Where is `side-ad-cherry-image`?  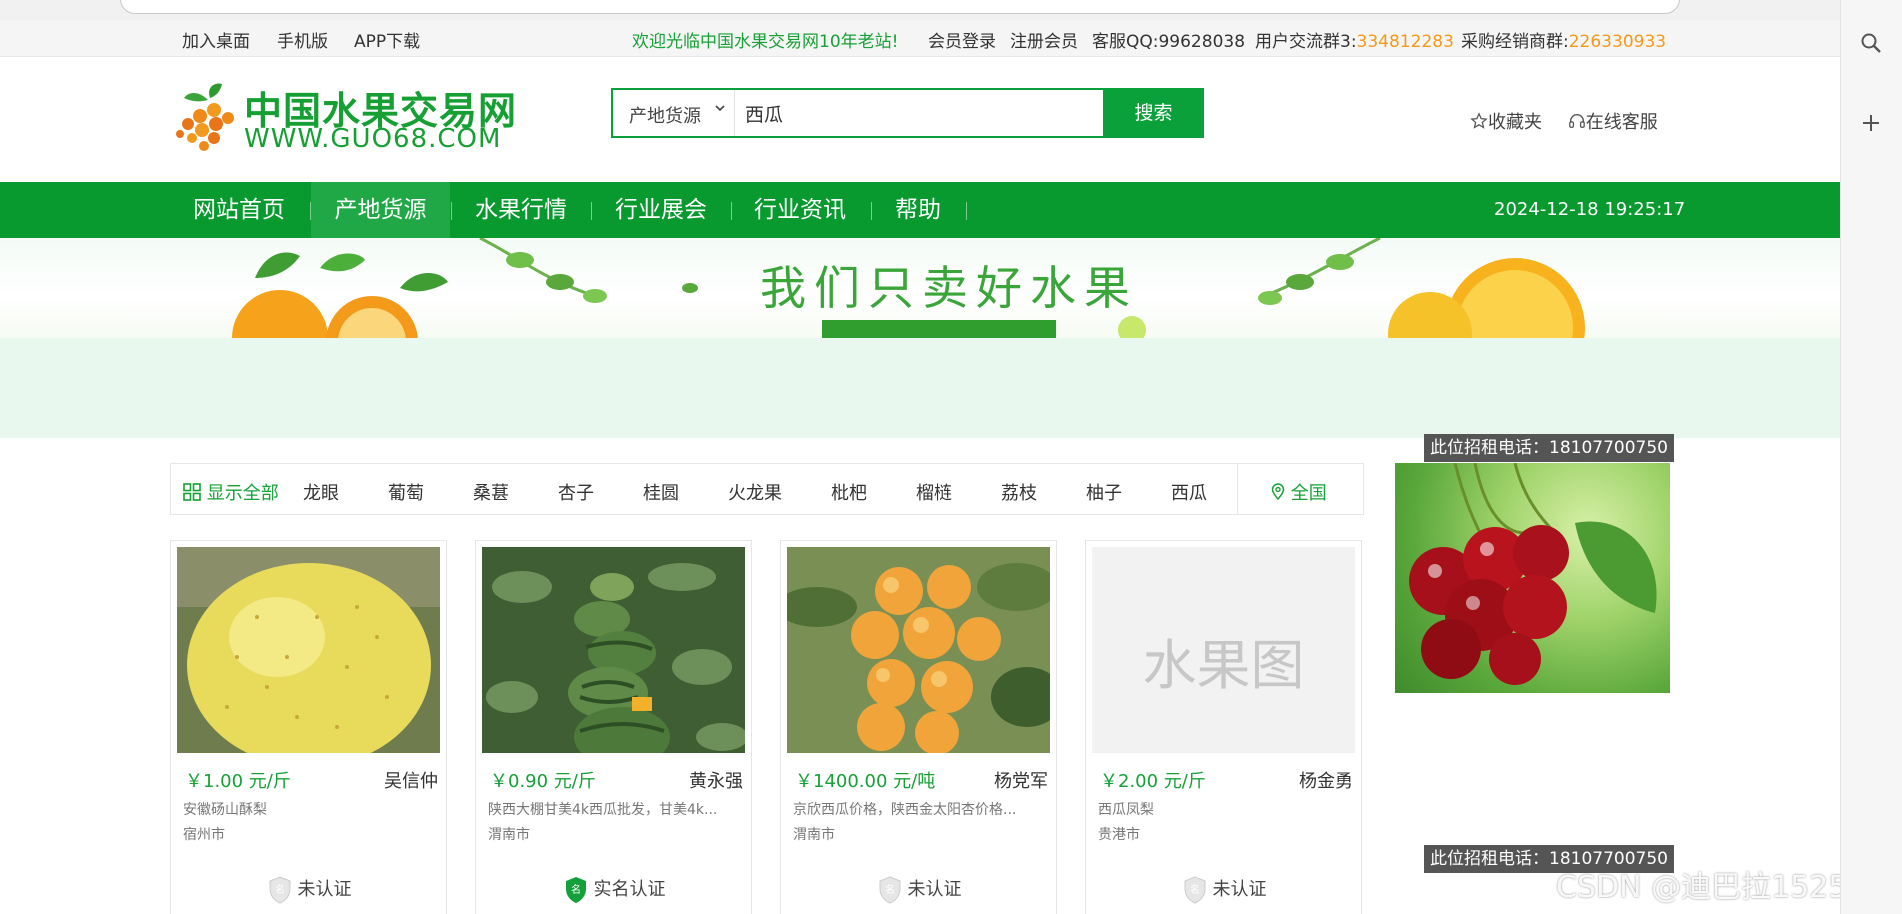 side-ad-cherry-image is located at coordinates (1532, 578).